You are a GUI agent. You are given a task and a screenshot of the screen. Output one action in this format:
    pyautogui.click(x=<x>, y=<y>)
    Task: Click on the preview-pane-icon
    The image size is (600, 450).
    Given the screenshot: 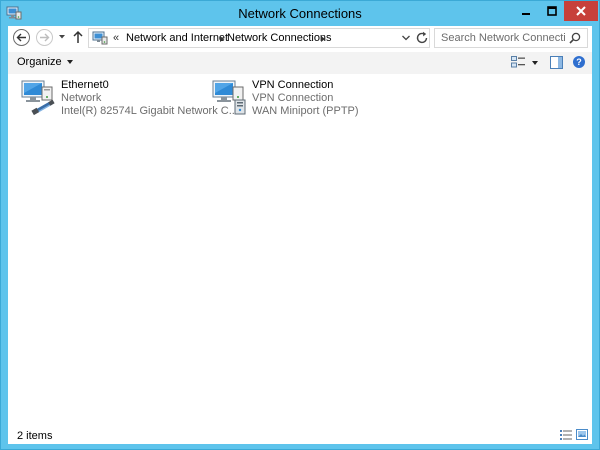 What is the action you would take?
    pyautogui.click(x=556, y=62)
    